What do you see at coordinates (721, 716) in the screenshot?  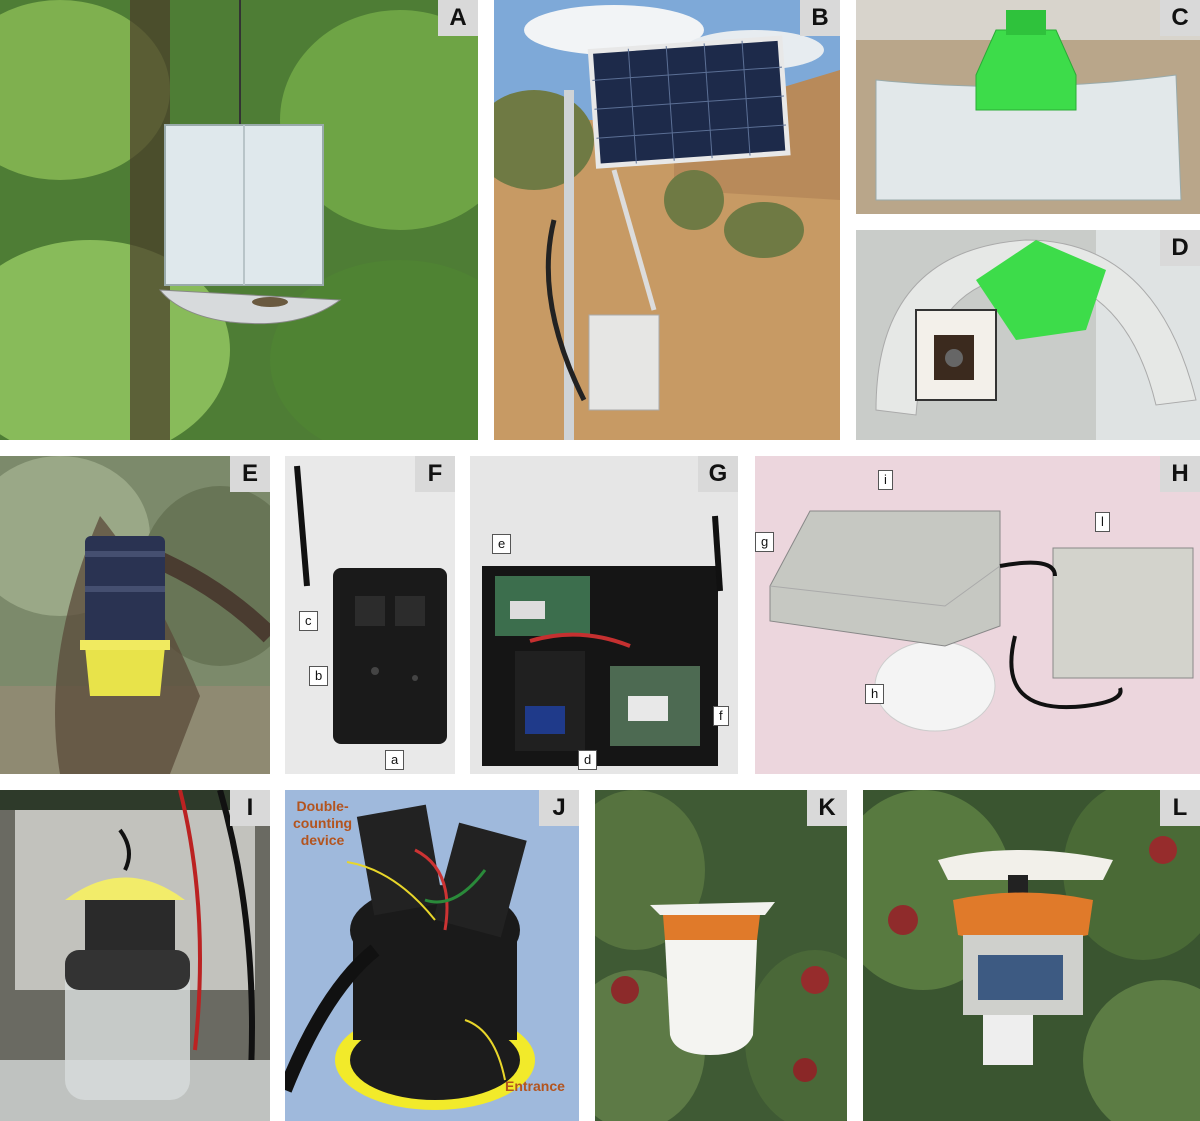 I see `callout-f: f` at bounding box center [721, 716].